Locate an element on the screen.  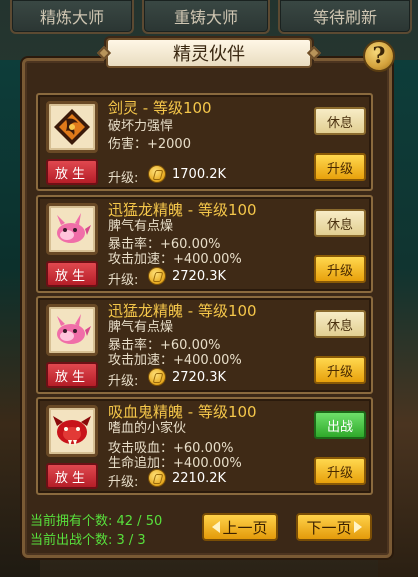
spirit-desc: 嗜血的小家伙 is located at coordinates (147, 428).